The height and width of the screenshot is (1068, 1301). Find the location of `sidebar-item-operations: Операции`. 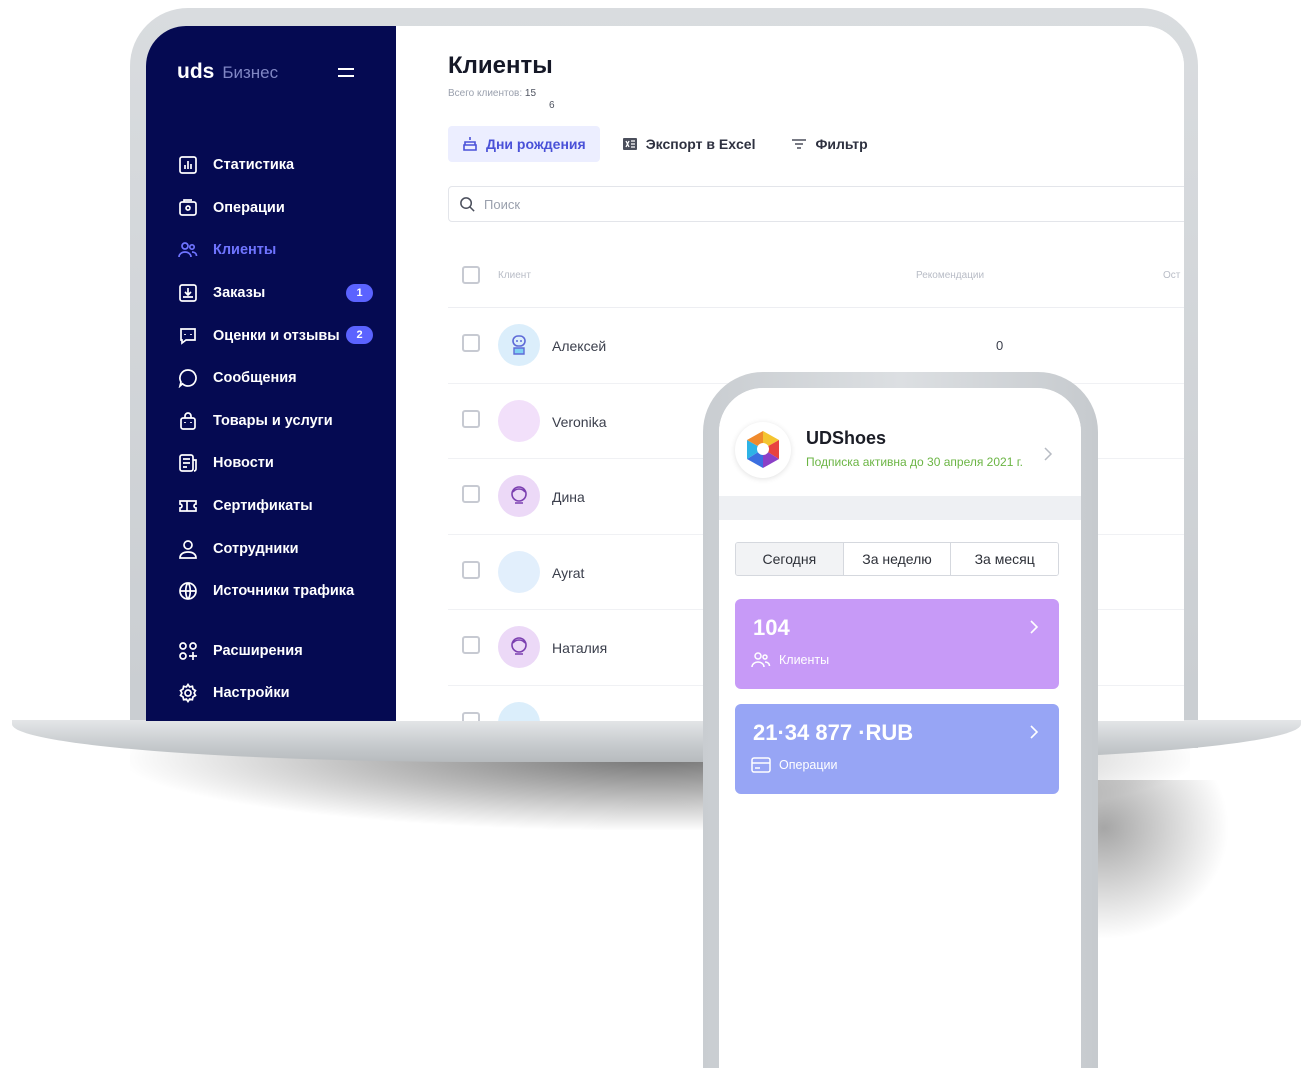

sidebar-item-operations: Операции is located at coordinates (275, 208).